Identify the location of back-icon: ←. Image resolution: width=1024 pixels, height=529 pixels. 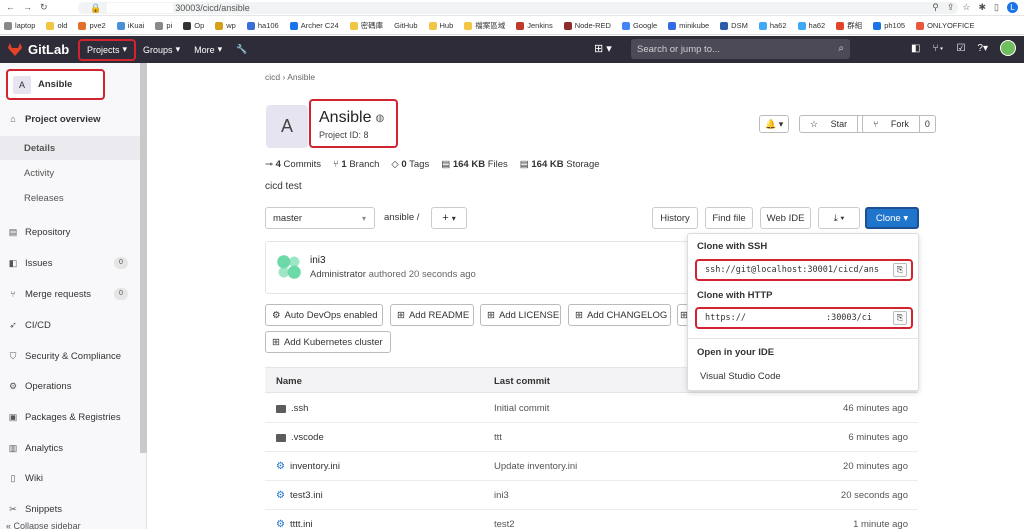
(10, 7).